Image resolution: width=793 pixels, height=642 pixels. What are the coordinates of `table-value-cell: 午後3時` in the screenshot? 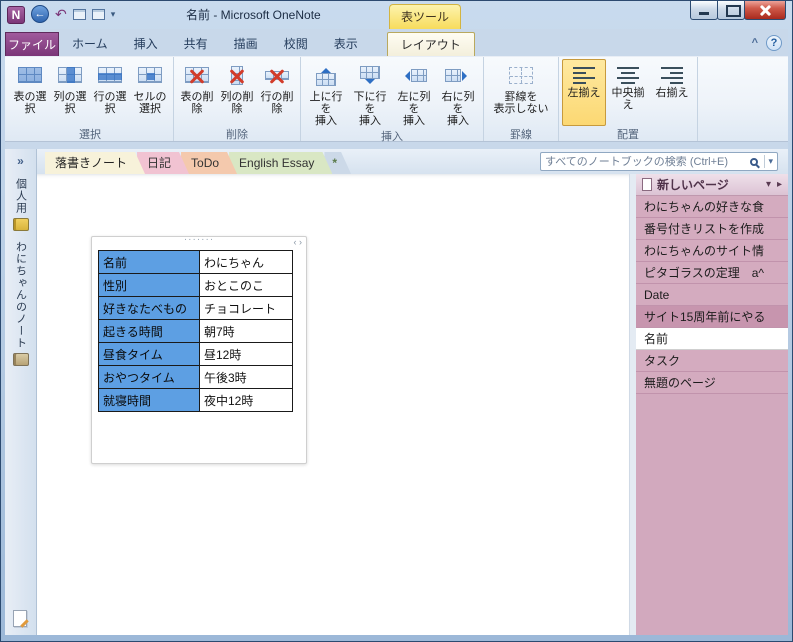 It's located at (246, 377).